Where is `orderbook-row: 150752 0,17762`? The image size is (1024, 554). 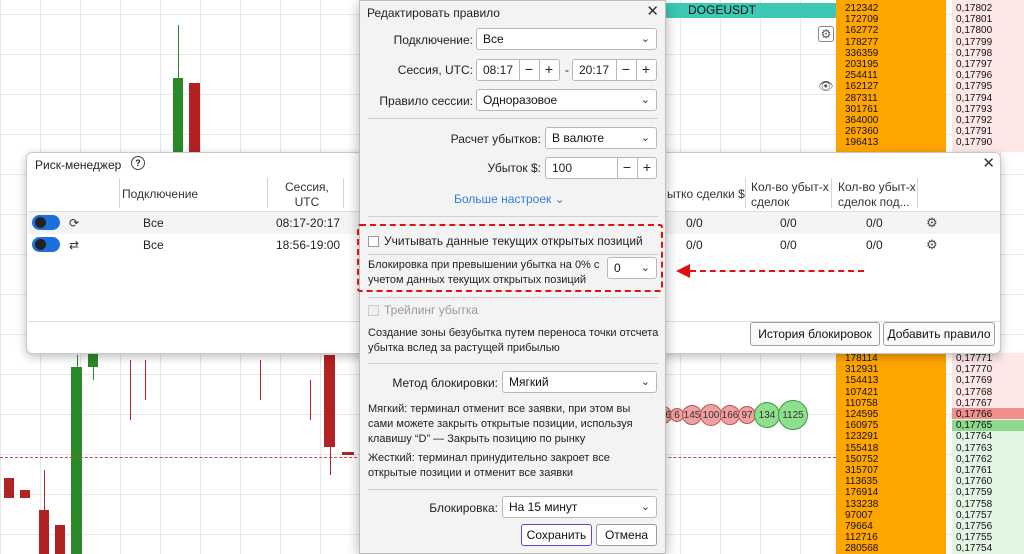 orderbook-row: 150752 0,17762 is located at coordinates (930, 459).